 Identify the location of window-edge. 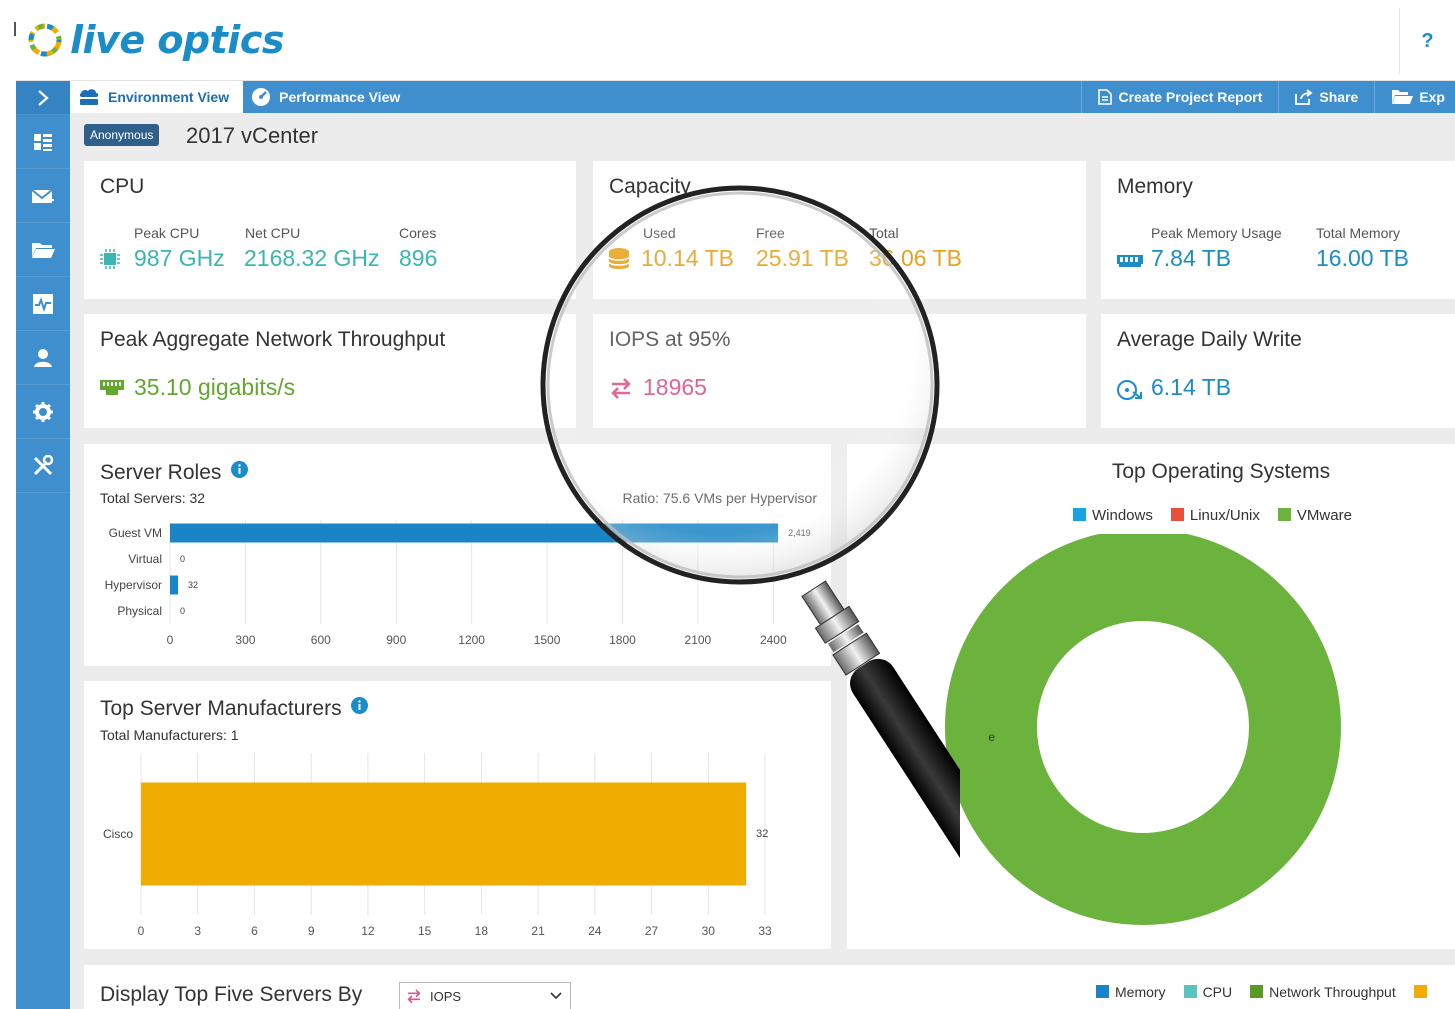
(15, 29).